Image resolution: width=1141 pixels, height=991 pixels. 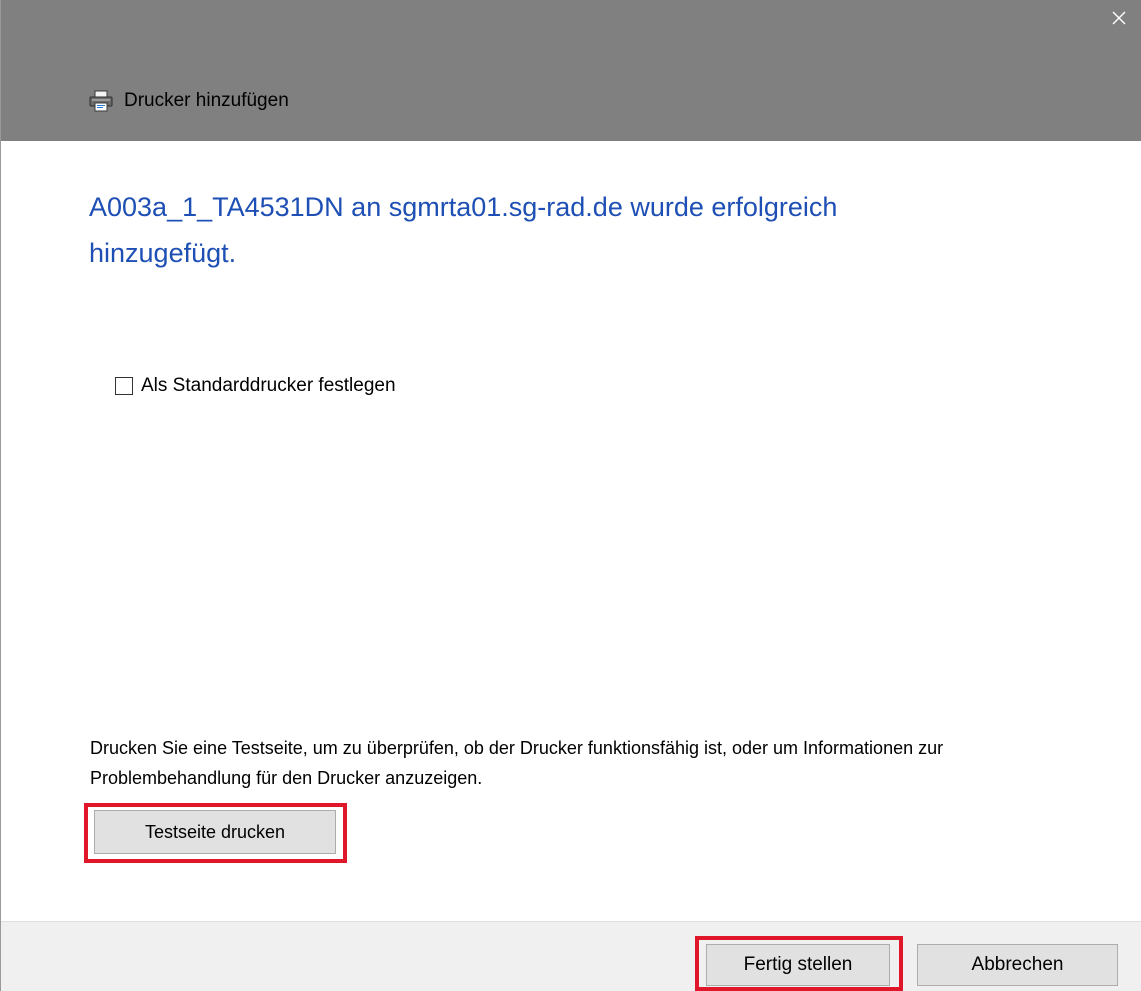 I want to click on cancel-button: Abbrechen, so click(x=1017, y=965).